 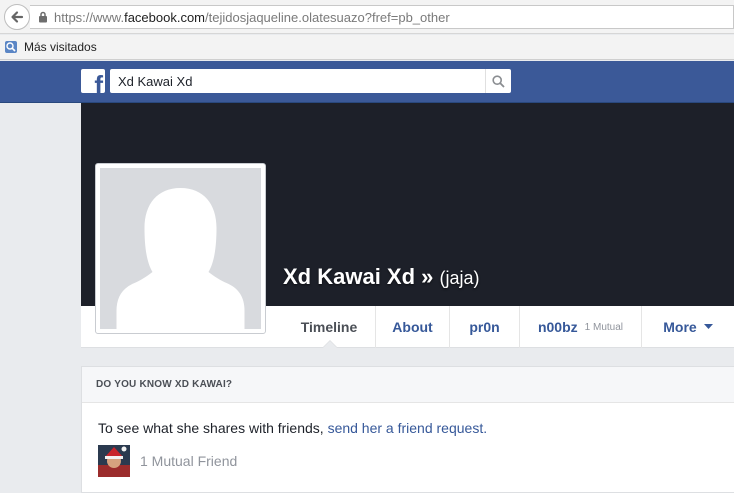 What do you see at coordinates (155, 81) in the screenshot?
I see `search-value: Xd Kawai Xd` at bounding box center [155, 81].